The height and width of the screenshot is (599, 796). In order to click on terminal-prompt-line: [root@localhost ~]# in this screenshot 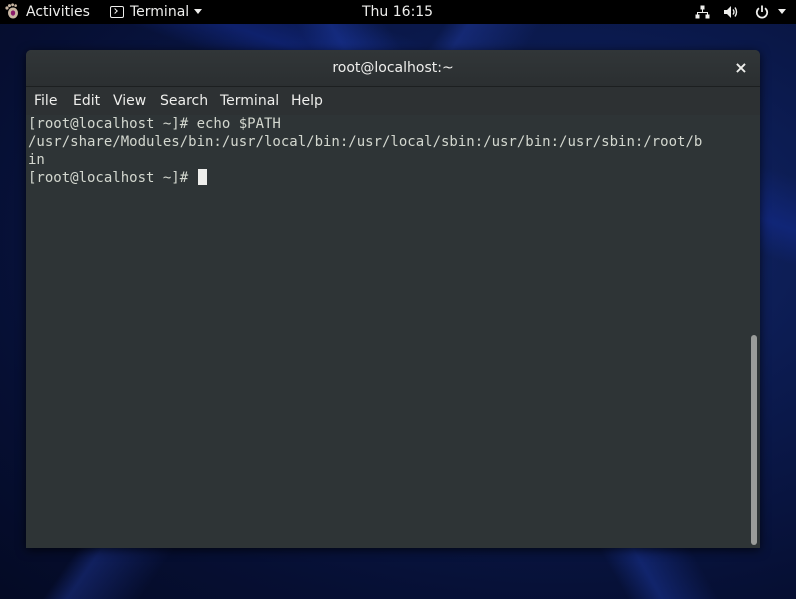, I will do `click(117, 178)`.